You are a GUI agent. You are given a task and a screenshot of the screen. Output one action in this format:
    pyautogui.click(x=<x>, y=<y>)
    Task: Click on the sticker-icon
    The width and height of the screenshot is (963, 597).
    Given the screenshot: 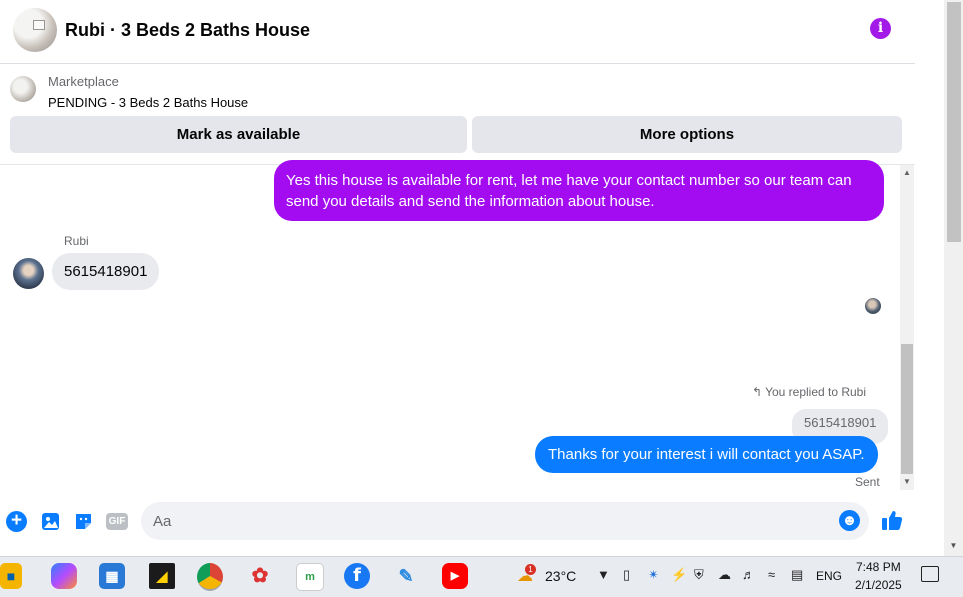 What is the action you would take?
    pyautogui.click(x=83, y=521)
    